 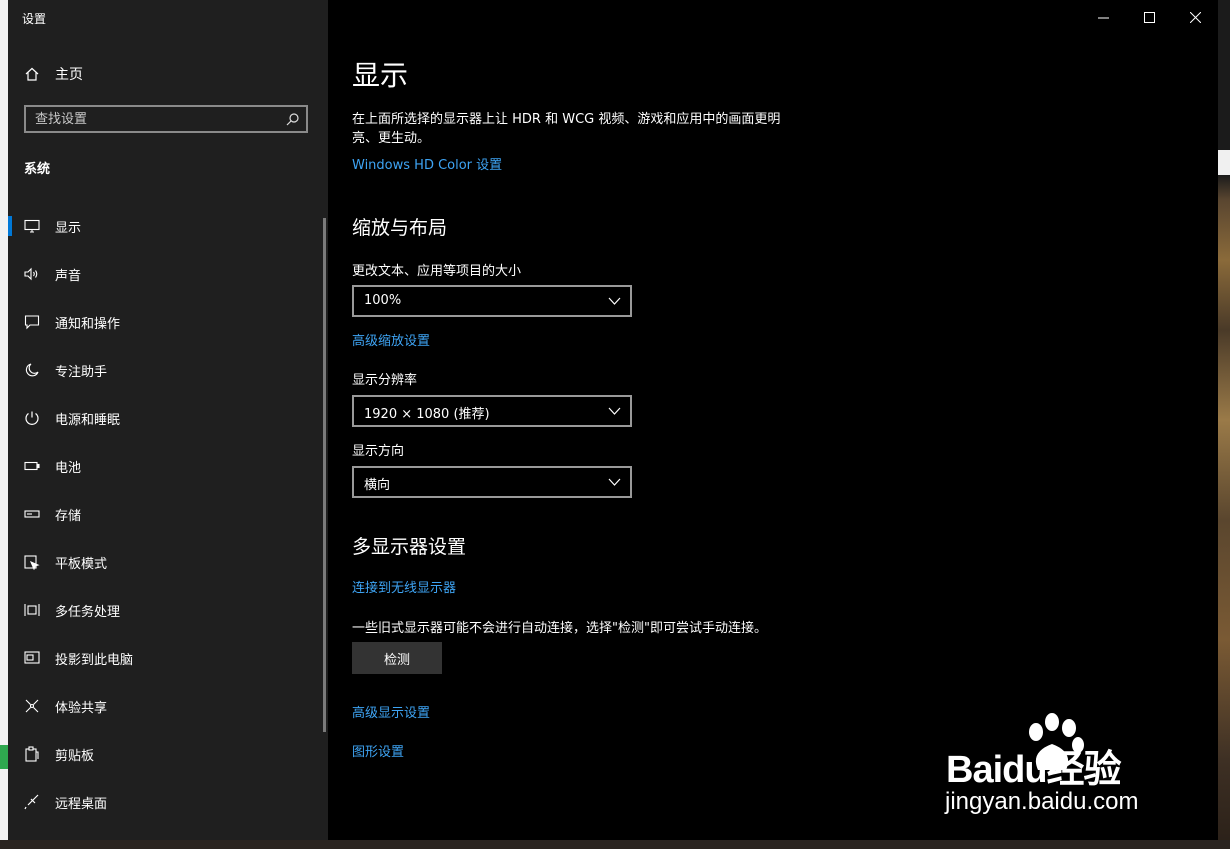 What do you see at coordinates (427, 414) in the screenshot?
I see `resolution-value: 1920 × 1080 (推荐)` at bounding box center [427, 414].